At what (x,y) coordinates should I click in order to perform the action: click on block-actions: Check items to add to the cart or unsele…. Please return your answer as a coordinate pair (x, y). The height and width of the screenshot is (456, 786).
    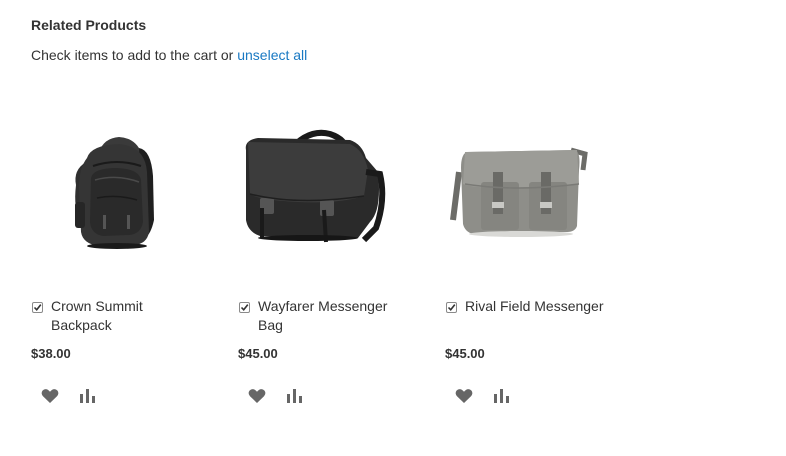
    Looking at the image, I should click on (169, 55).